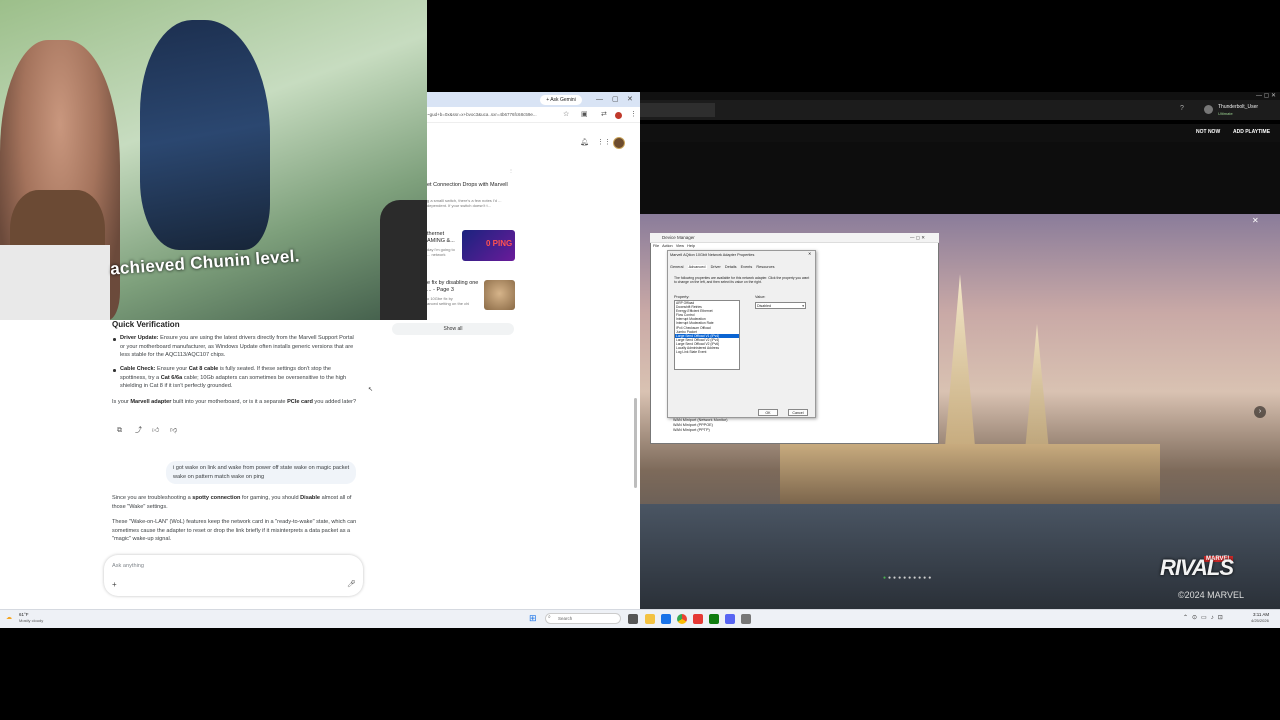  What do you see at coordinates (121, 402) in the screenshot?
I see `question-text: Is your` at bounding box center [121, 402].